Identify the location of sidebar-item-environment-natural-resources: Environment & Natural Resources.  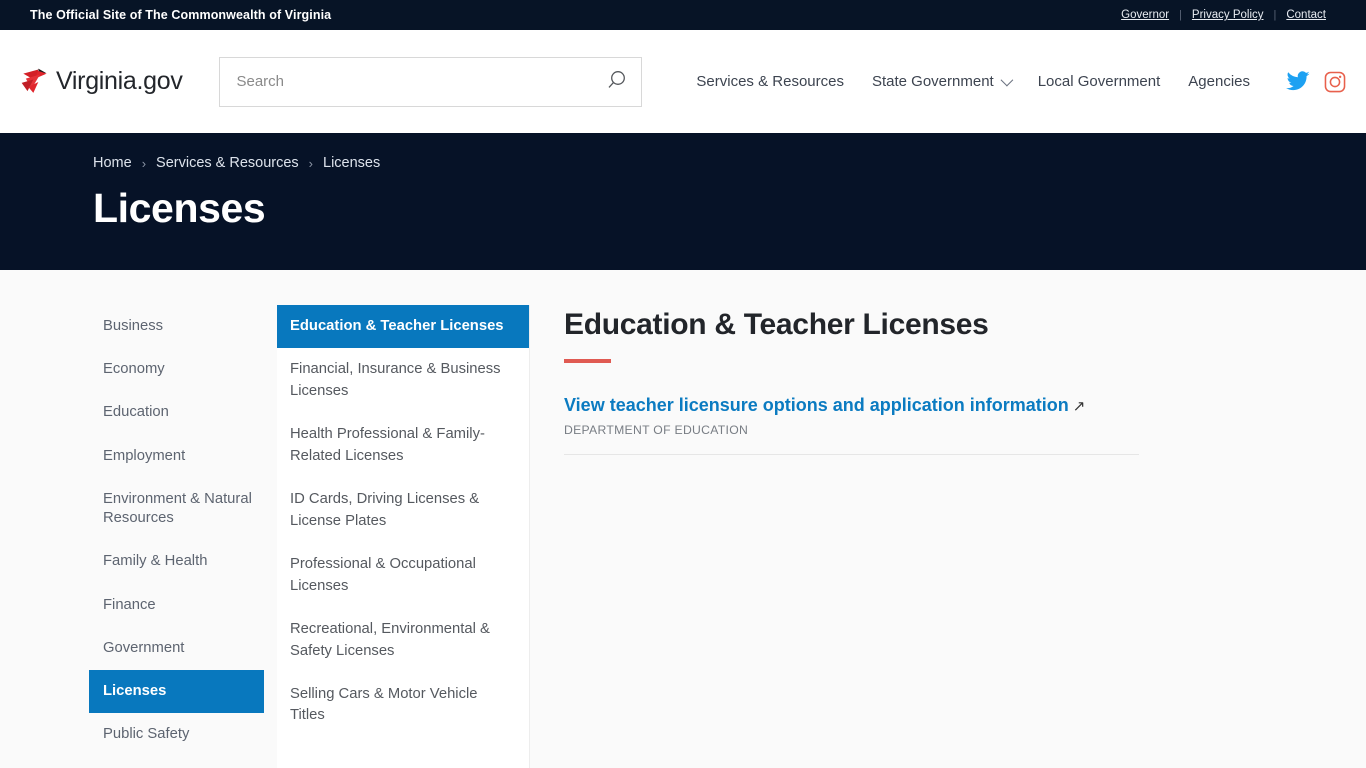
(176, 509).